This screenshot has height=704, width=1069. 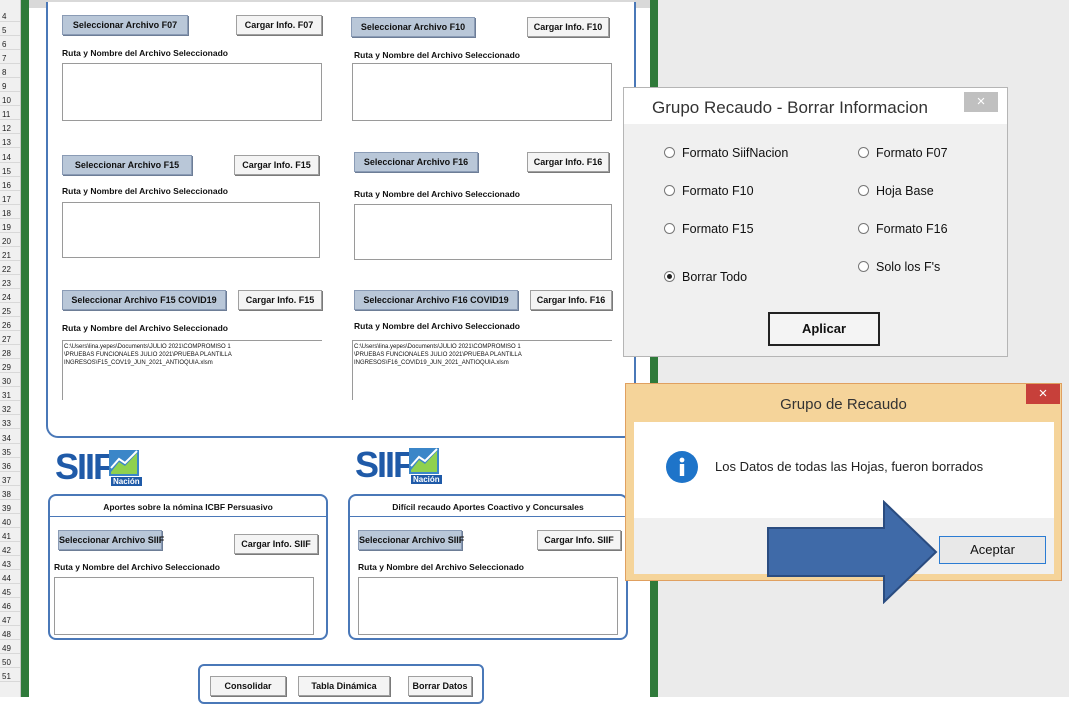 I want to click on load-info-f15-covid-button: Cargar Info. F15, so click(x=280, y=300).